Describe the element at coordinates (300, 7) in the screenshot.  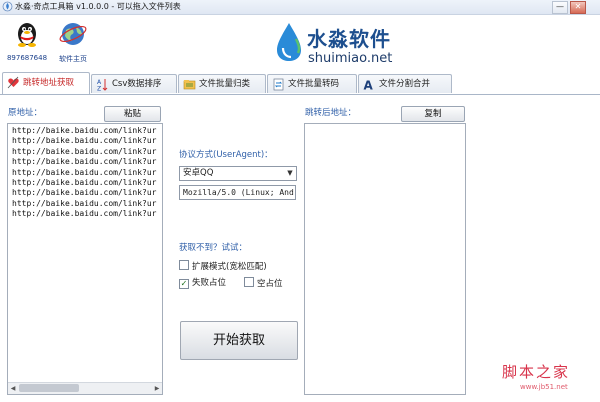
I see `title-bar: 水淼·奇点工具箱 v1.0.0.0 - 可以拖入文件列表 — ✕` at that location.